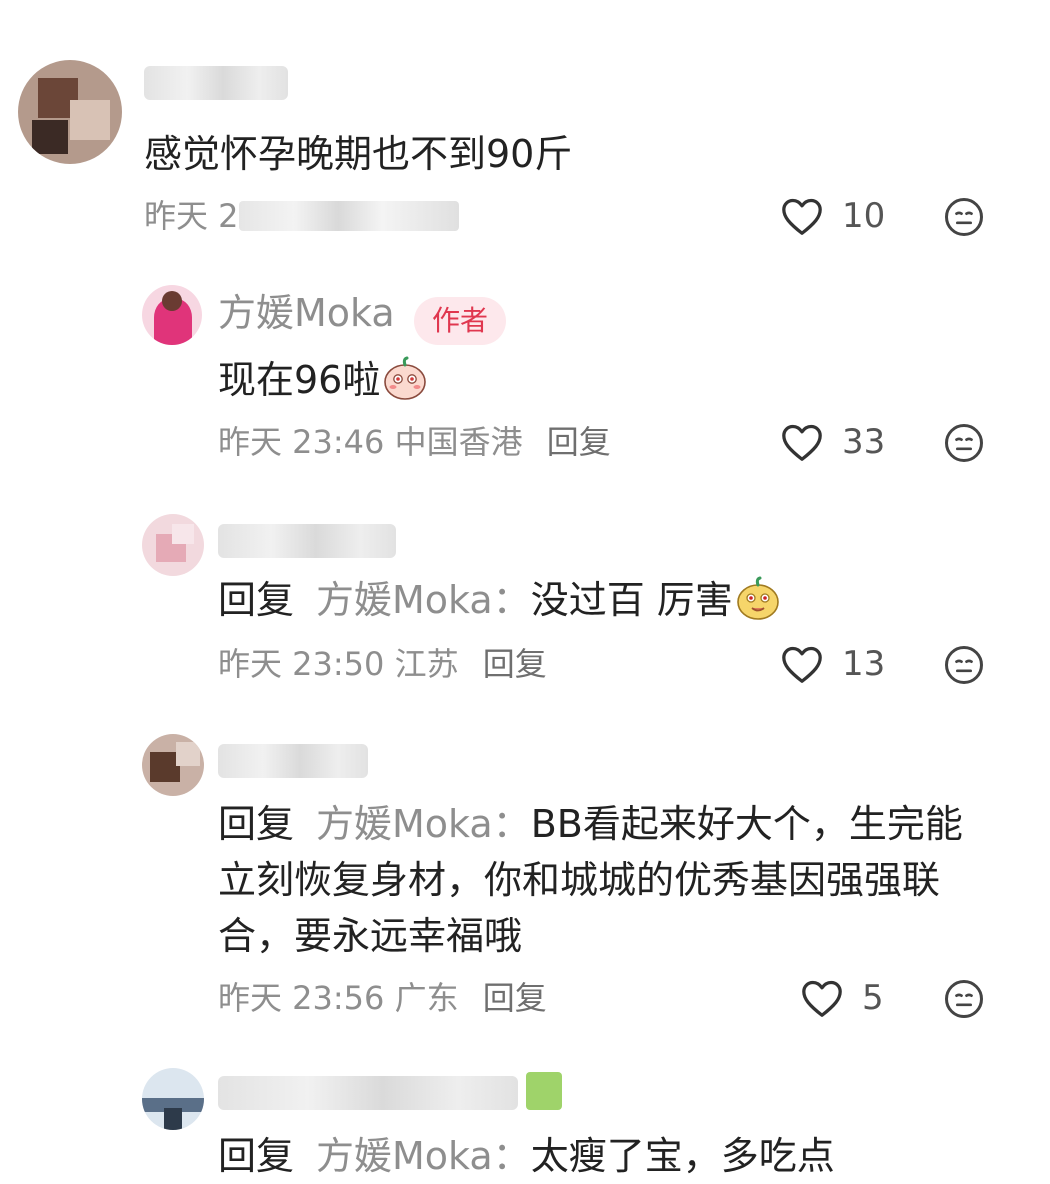  What do you see at coordinates (757, 598) in the screenshot?
I see `yellow-face-emoji` at bounding box center [757, 598].